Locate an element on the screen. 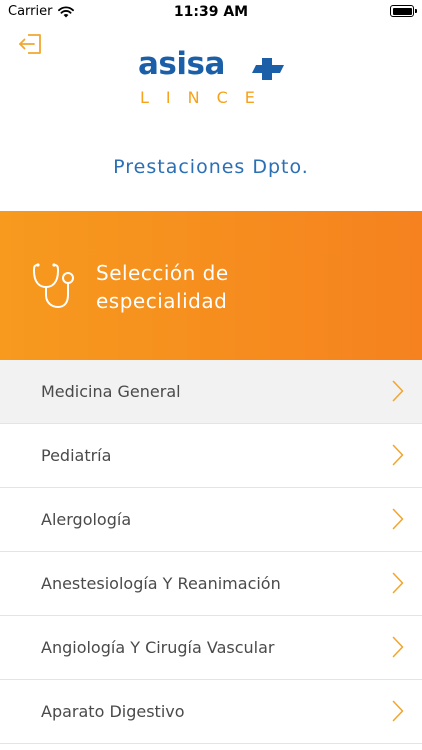  logo-plus-icon is located at coordinates (268, 69).